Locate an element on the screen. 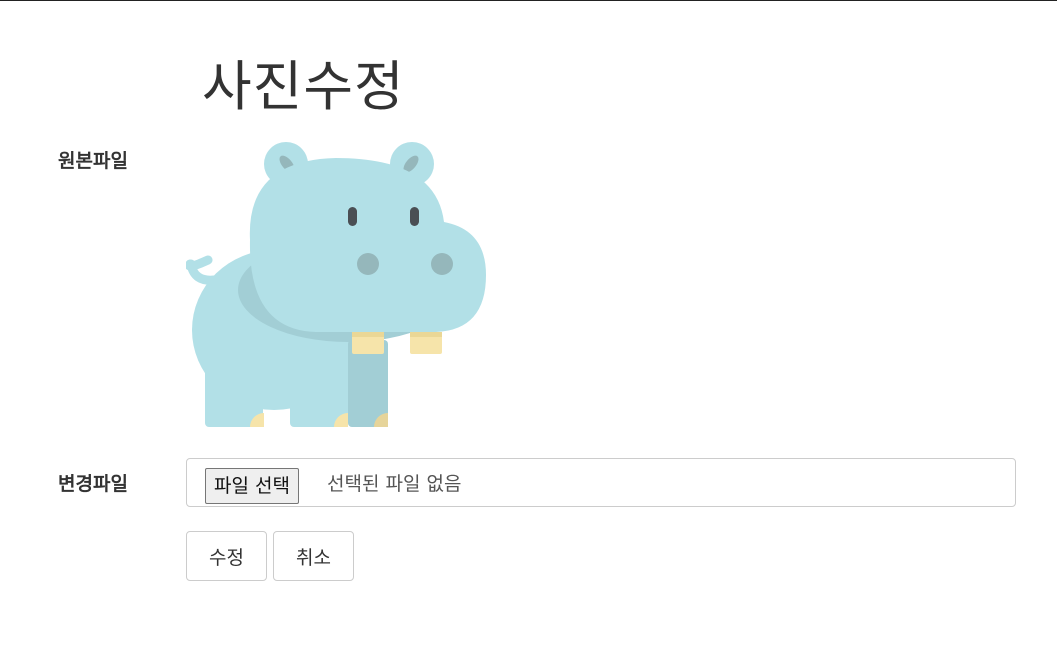 Image resolution: width=1057 pixels, height=648 pixels. original-file-label: 원본파일 is located at coordinates (93, 161).